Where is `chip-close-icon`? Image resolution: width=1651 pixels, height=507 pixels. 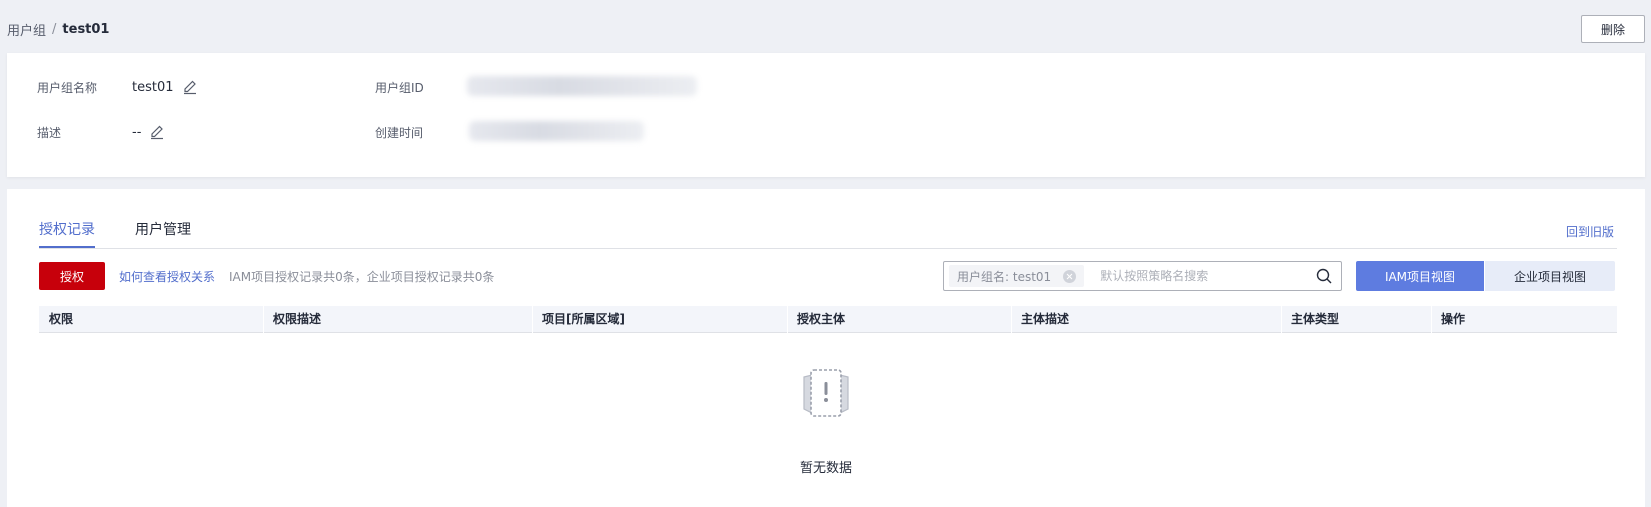
chip-close-icon is located at coordinates (1070, 276).